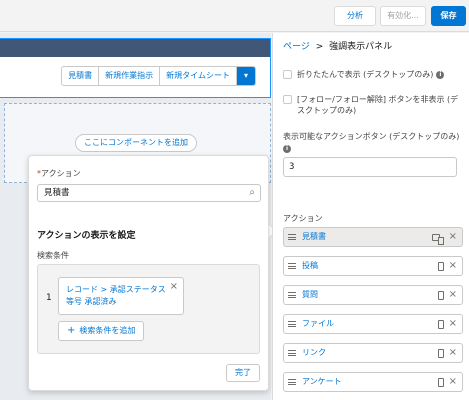  What do you see at coordinates (448, 16) in the screenshot?
I see `save-button: 保存` at bounding box center [448, 16].